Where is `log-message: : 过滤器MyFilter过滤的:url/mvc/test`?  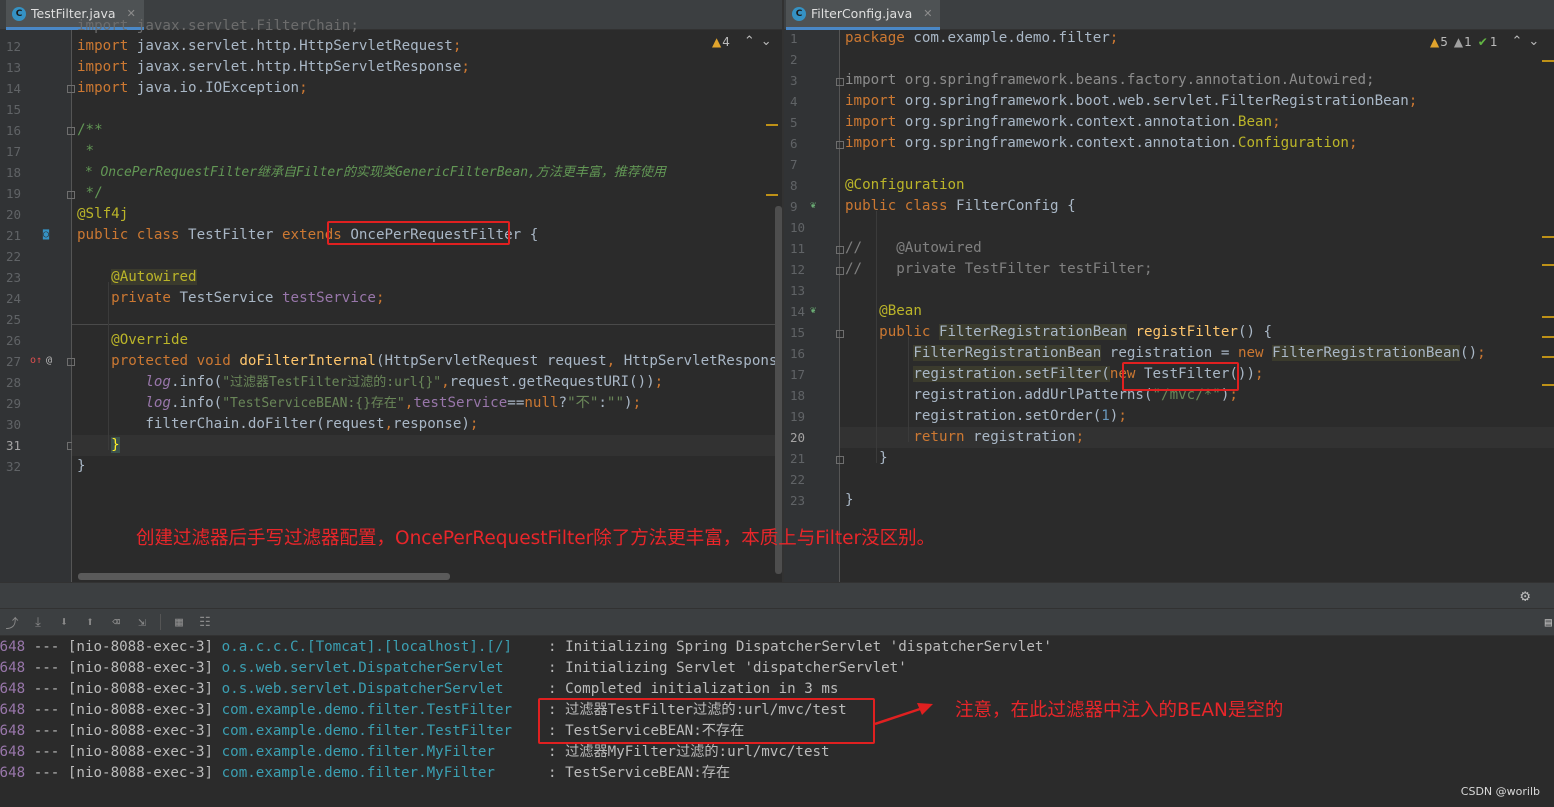 log-message: : 过滤器MyFilter过滤的:url/mvc/test is located at coordinates (689, 752).